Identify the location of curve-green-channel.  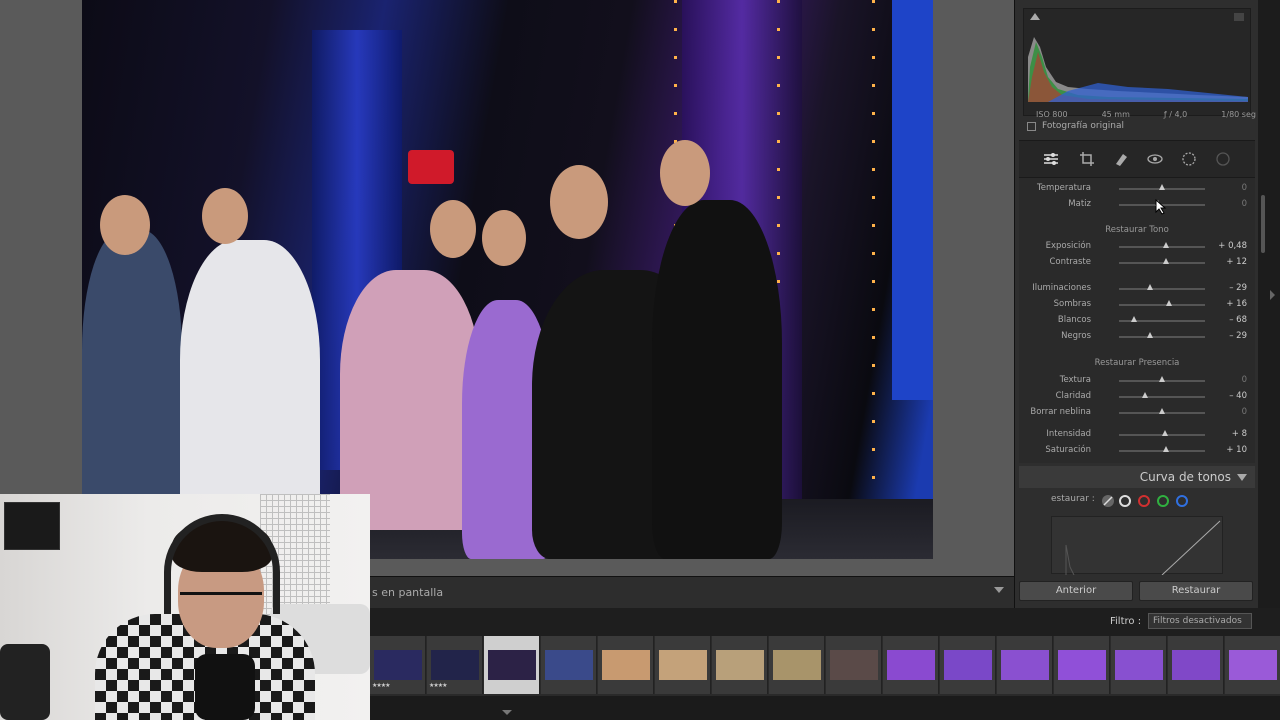
(1163, 501).